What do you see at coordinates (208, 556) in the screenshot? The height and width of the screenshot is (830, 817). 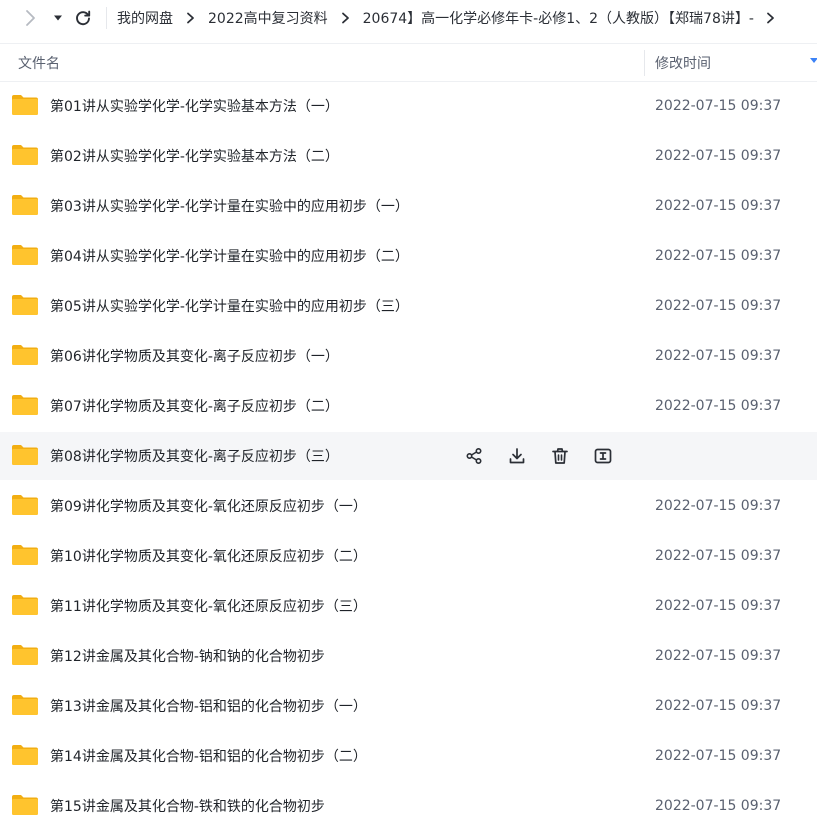 I see `file-name: 第10讲化学物质及其变化-氧化还原反应初步（二）` at bounding box center [208, 556].